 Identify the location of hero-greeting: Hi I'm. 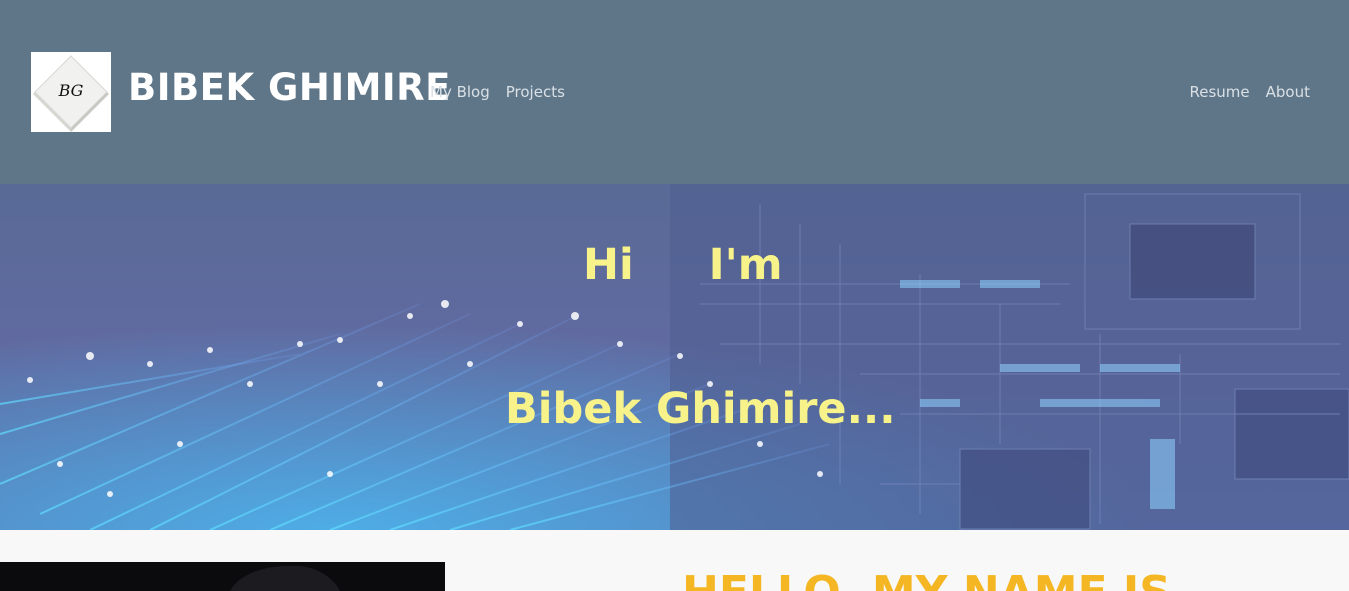
(683, 265).